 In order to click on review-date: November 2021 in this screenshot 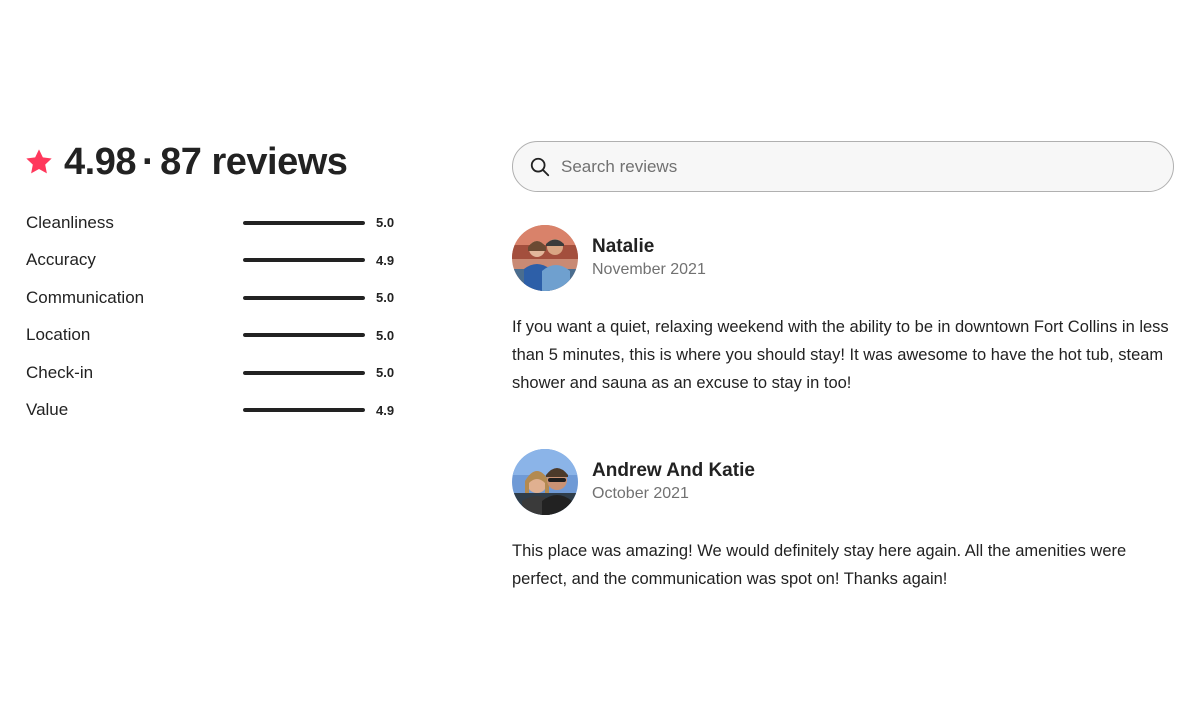, I will do `click(649, 269)`.